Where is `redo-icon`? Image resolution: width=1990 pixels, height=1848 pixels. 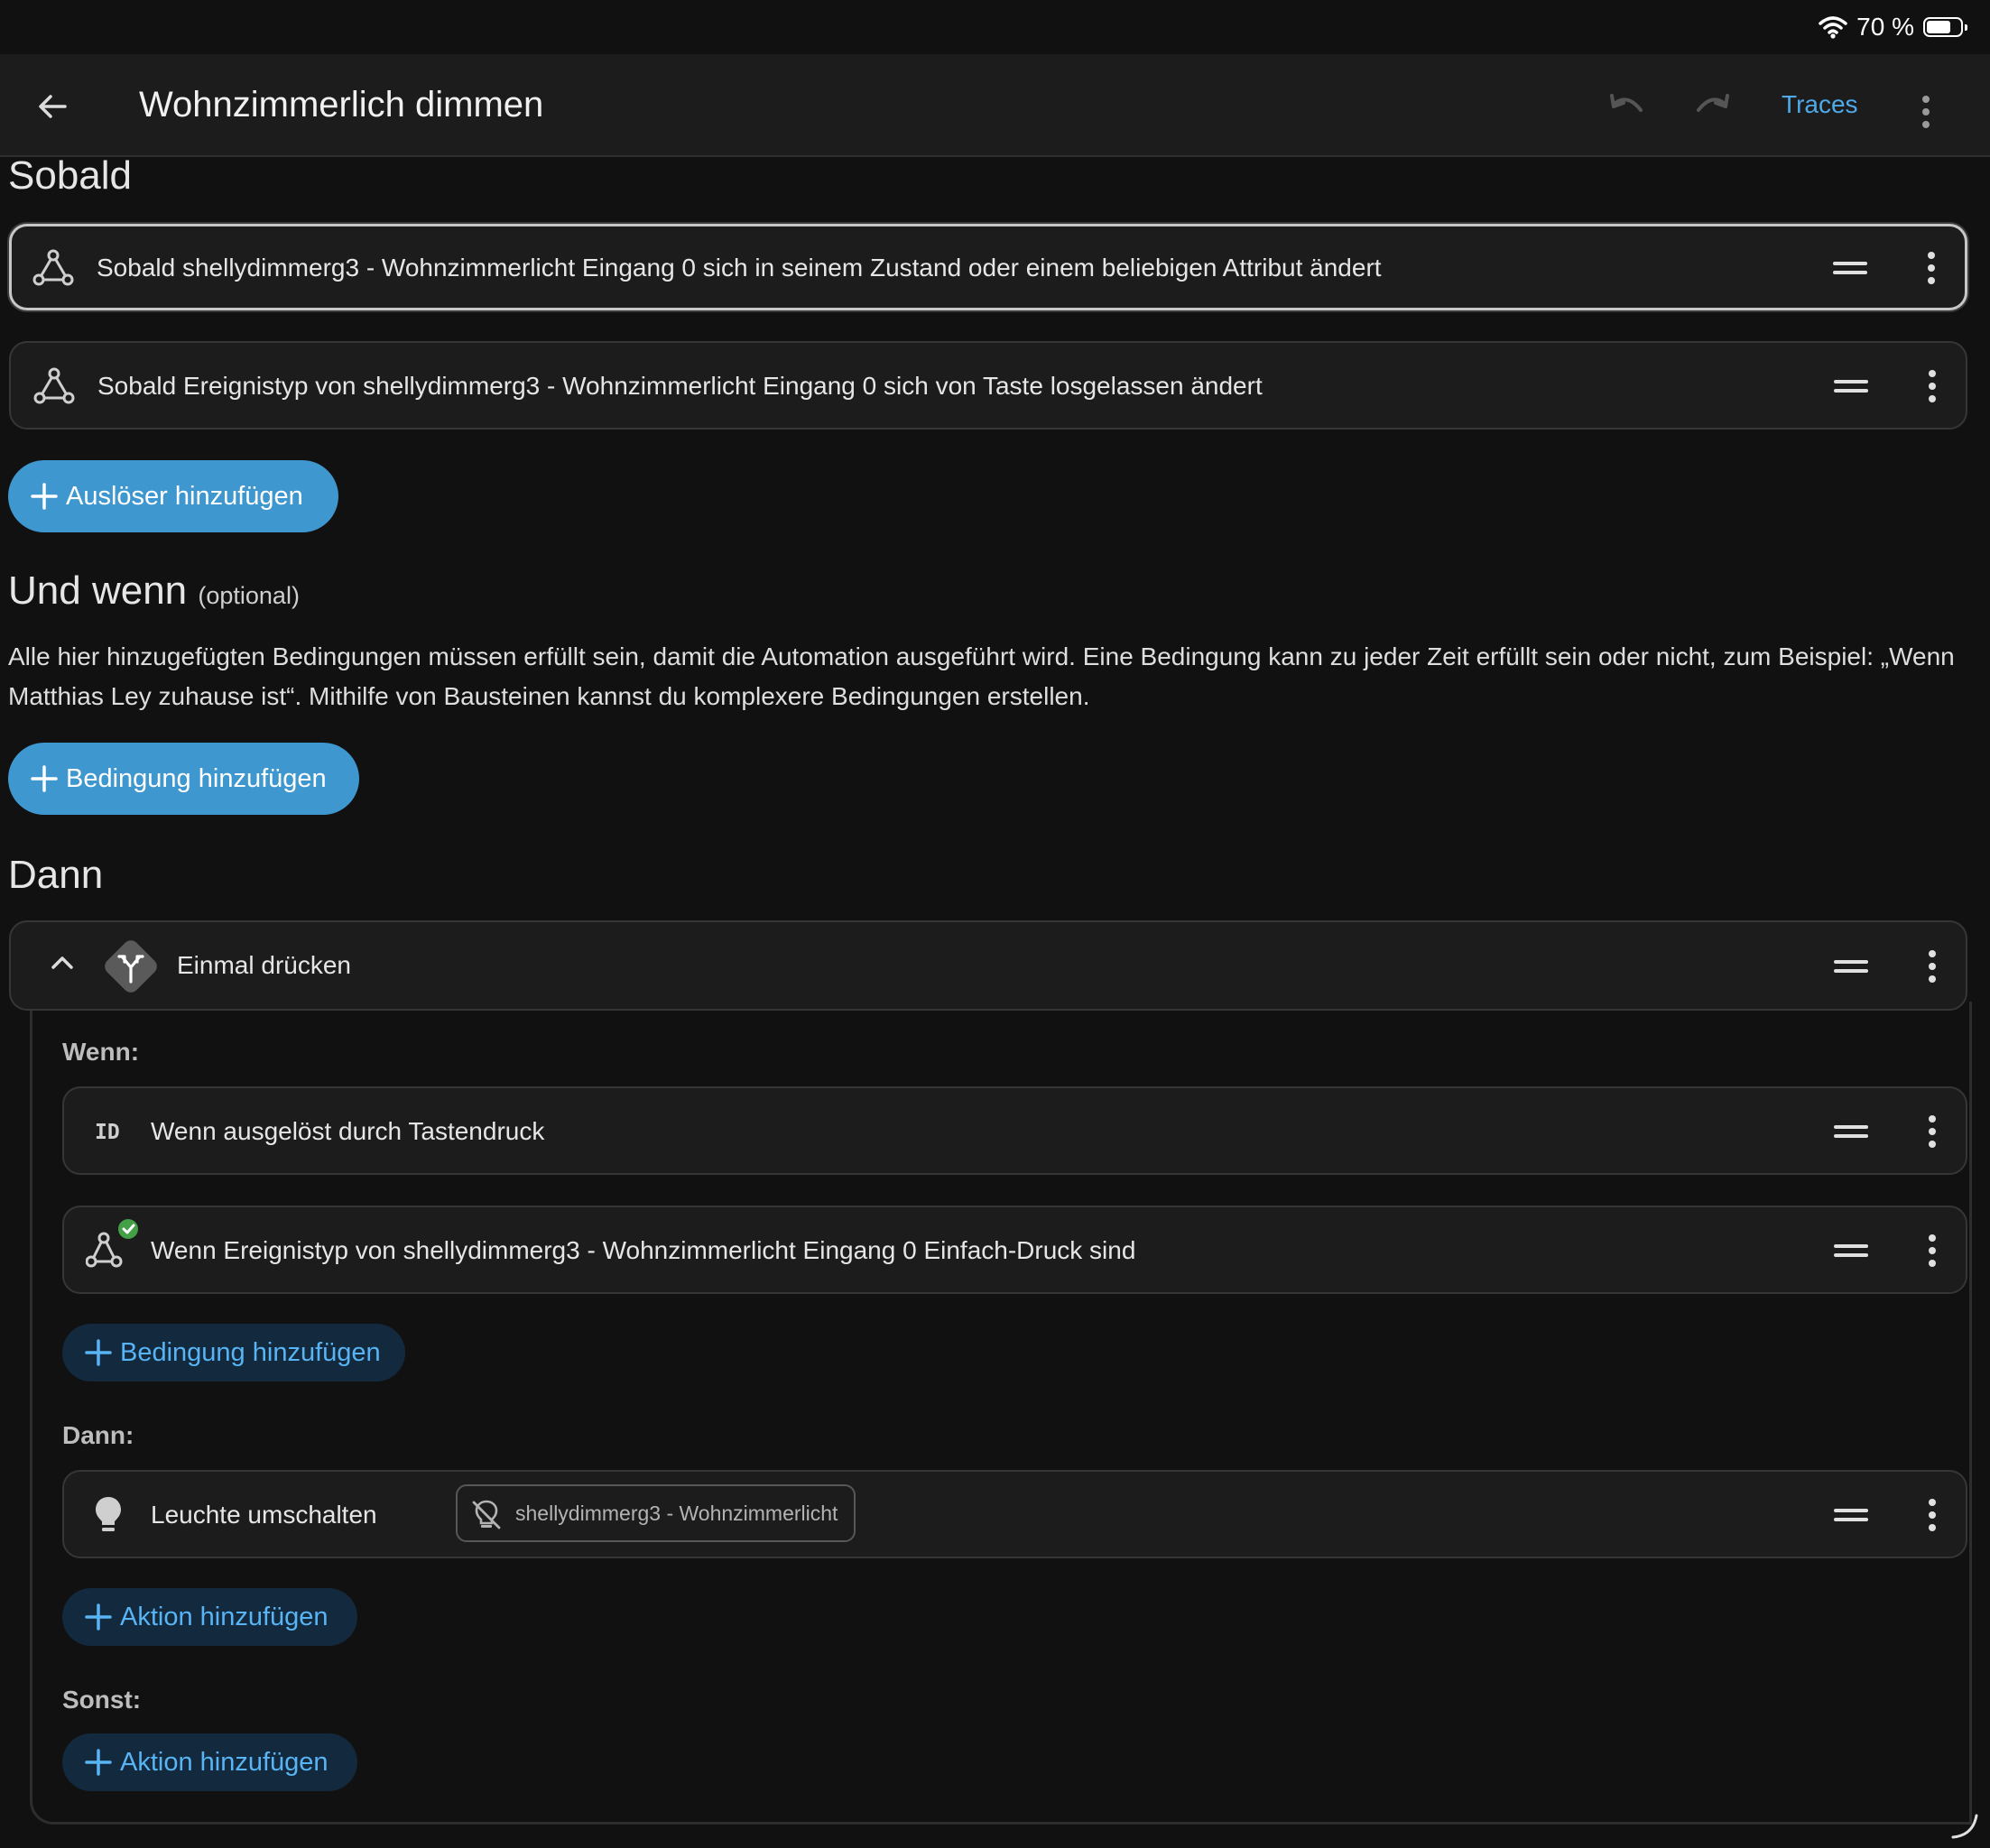
redo-icon is located at coordinates (1713, 106).